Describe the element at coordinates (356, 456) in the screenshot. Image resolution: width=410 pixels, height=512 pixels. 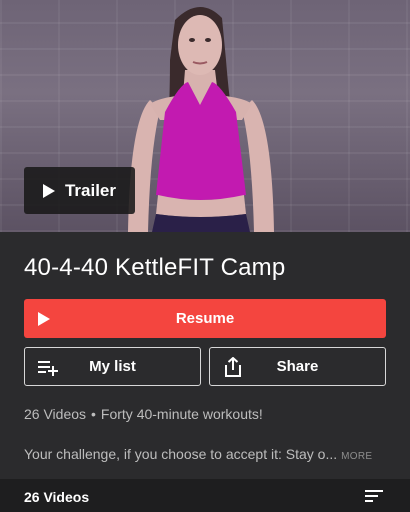
I see `more-link: MORE` at that location.